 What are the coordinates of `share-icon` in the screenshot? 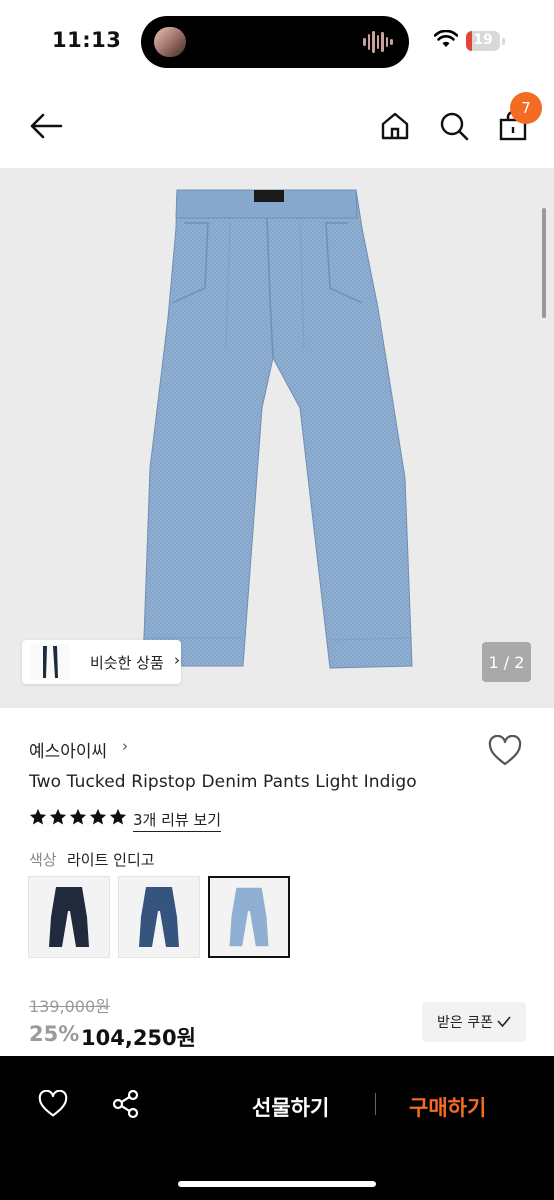 It's located at (125, 1104).